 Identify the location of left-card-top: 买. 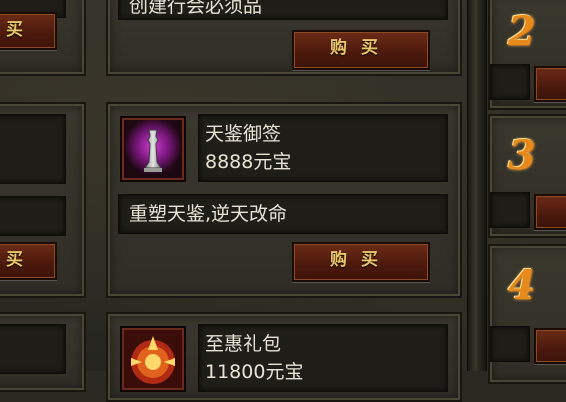
(43, 38).